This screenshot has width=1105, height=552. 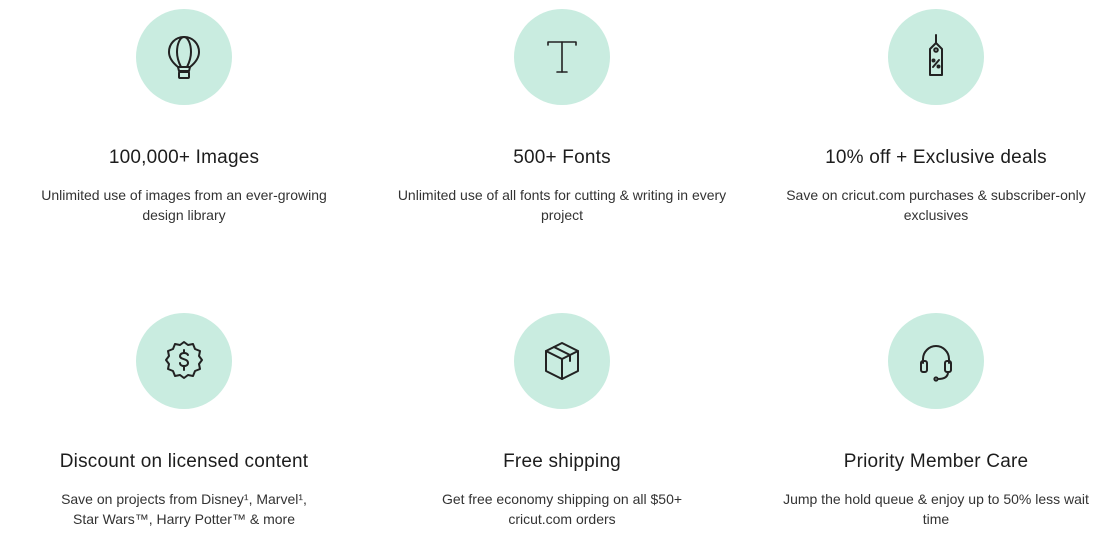 I want to click on font-t-icon, so click(x=562, y=57).